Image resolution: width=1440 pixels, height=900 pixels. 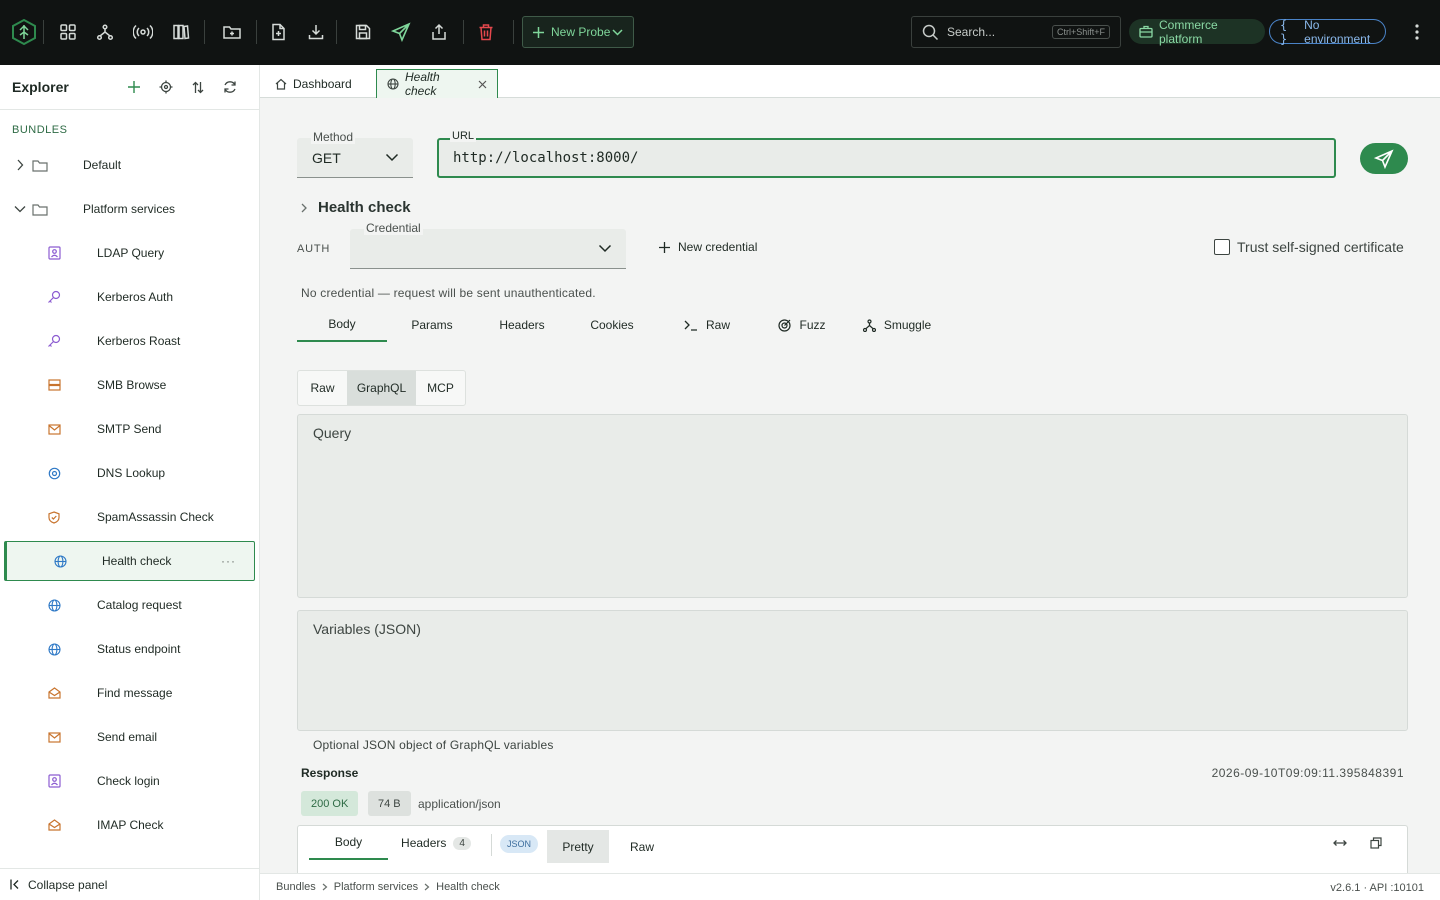 I want to click on mode-raw: Raw, so click(x=322, y=388).